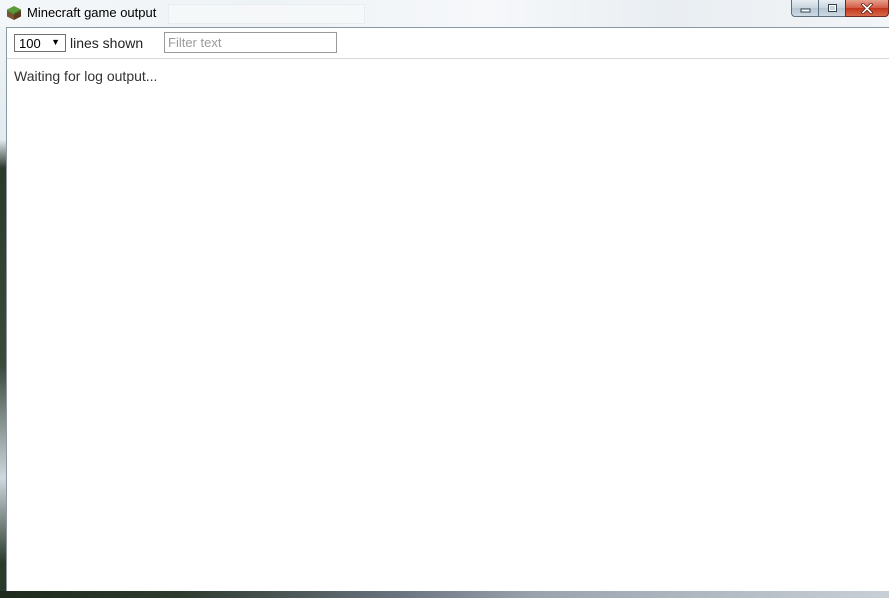 The width and height of the screenshot is (889, 598). I want to click on caption-buttons, so click(840, 9).